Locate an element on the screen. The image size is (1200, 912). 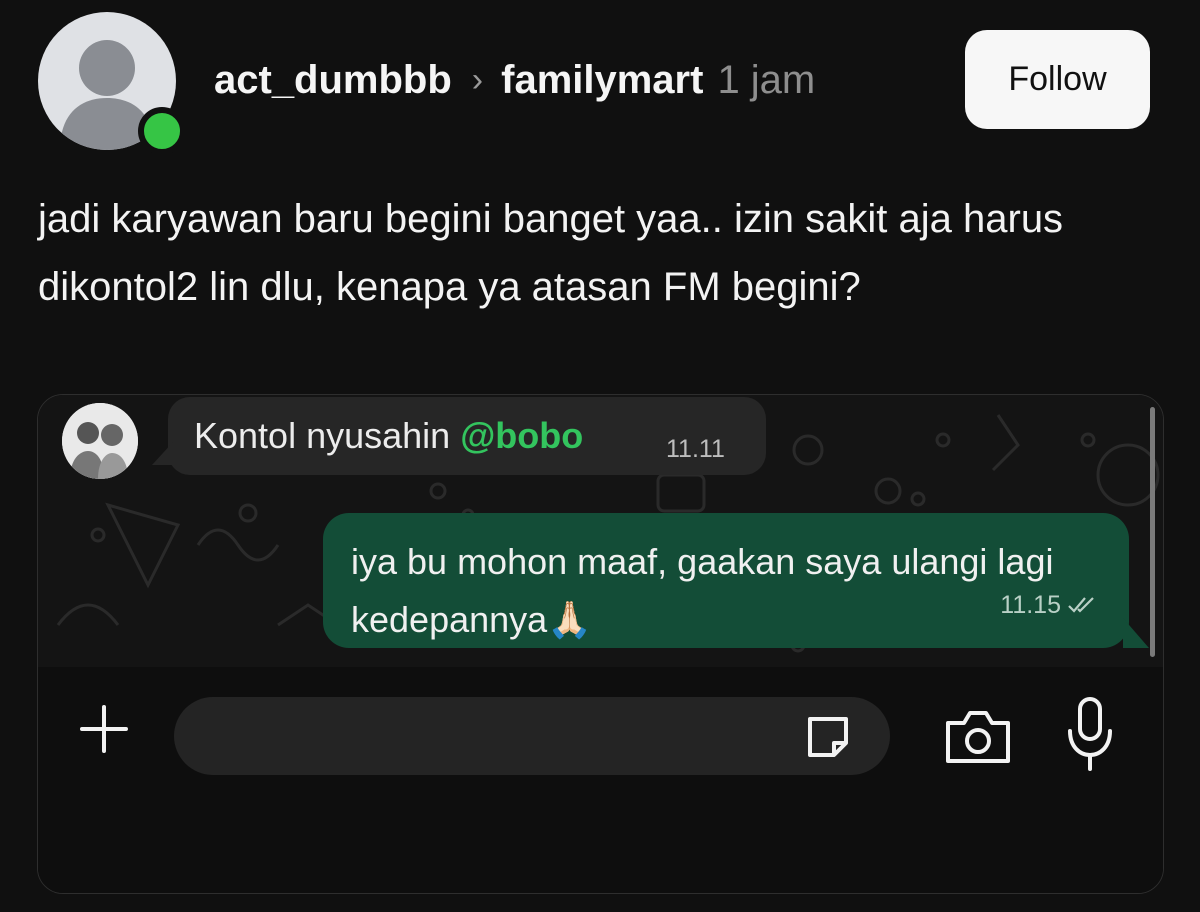
chevron-right-icon: › is located at coordinates (477, 79).